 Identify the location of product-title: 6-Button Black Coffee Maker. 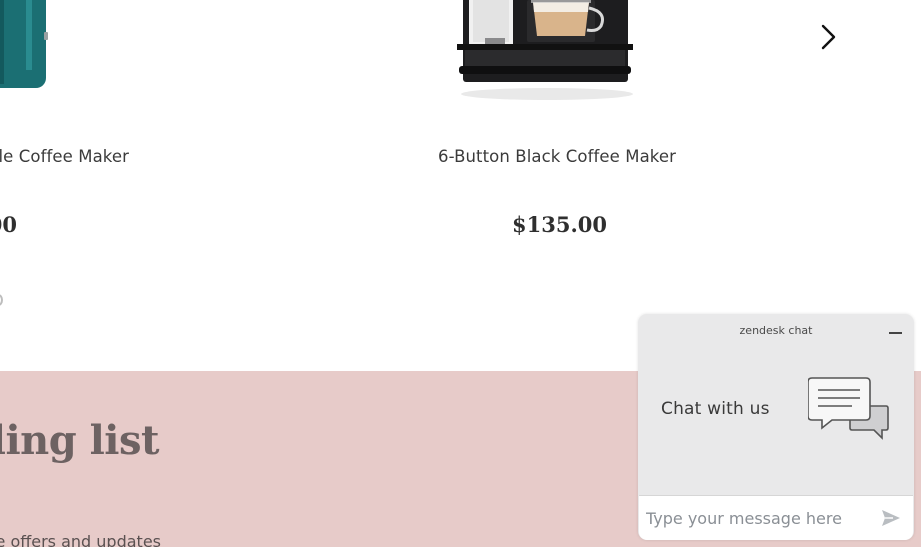
(557, 156).